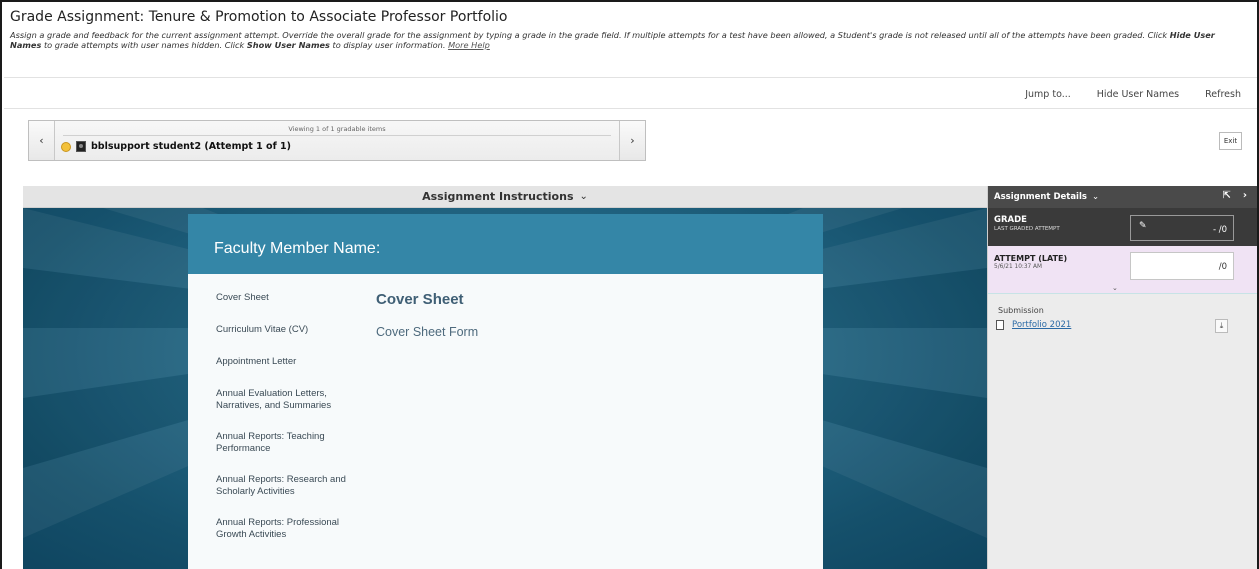 The width and height of the screenshot is (1259, 569). What do you see at coordinates (191, 146) in the screenshot?
I see `student-name: bblsupport student2 (Attempt 1 of 1)` at bounding box center [191, 146].